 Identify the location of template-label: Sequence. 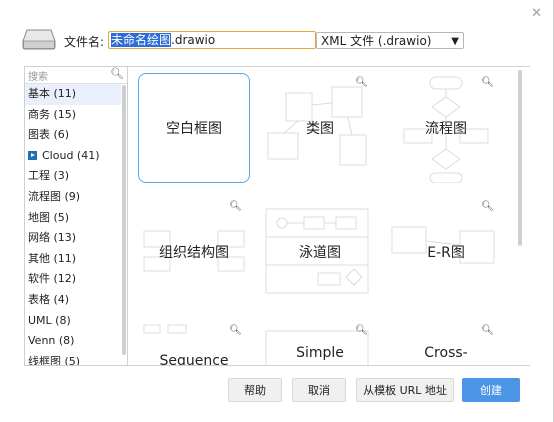
(194, 359).